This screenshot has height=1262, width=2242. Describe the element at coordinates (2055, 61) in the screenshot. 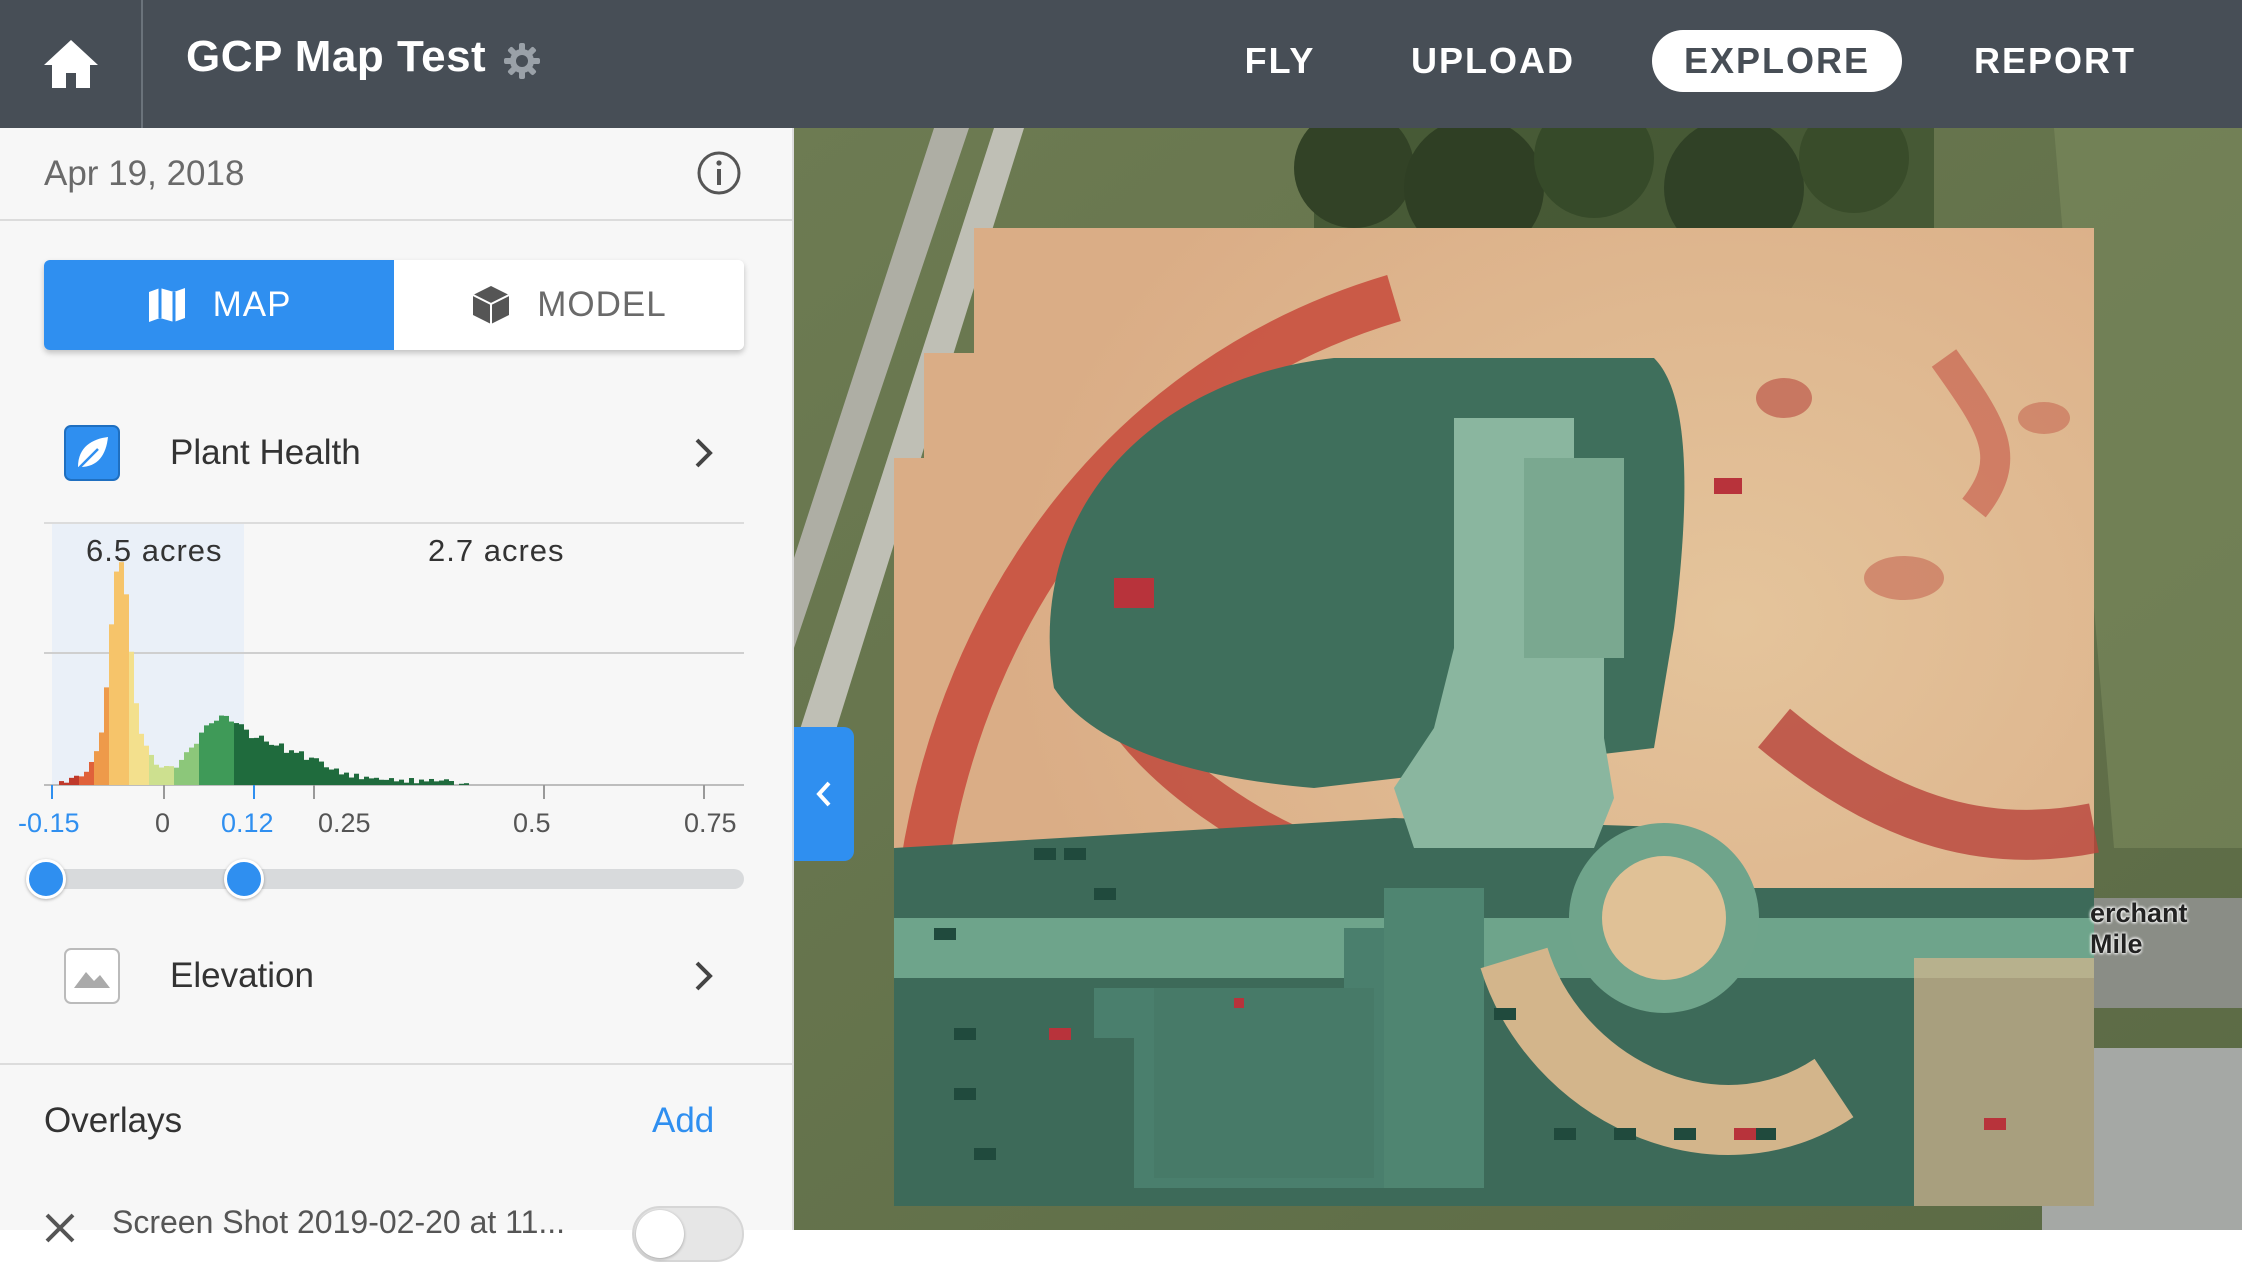

I see `nav-report: REPORT` at that location.